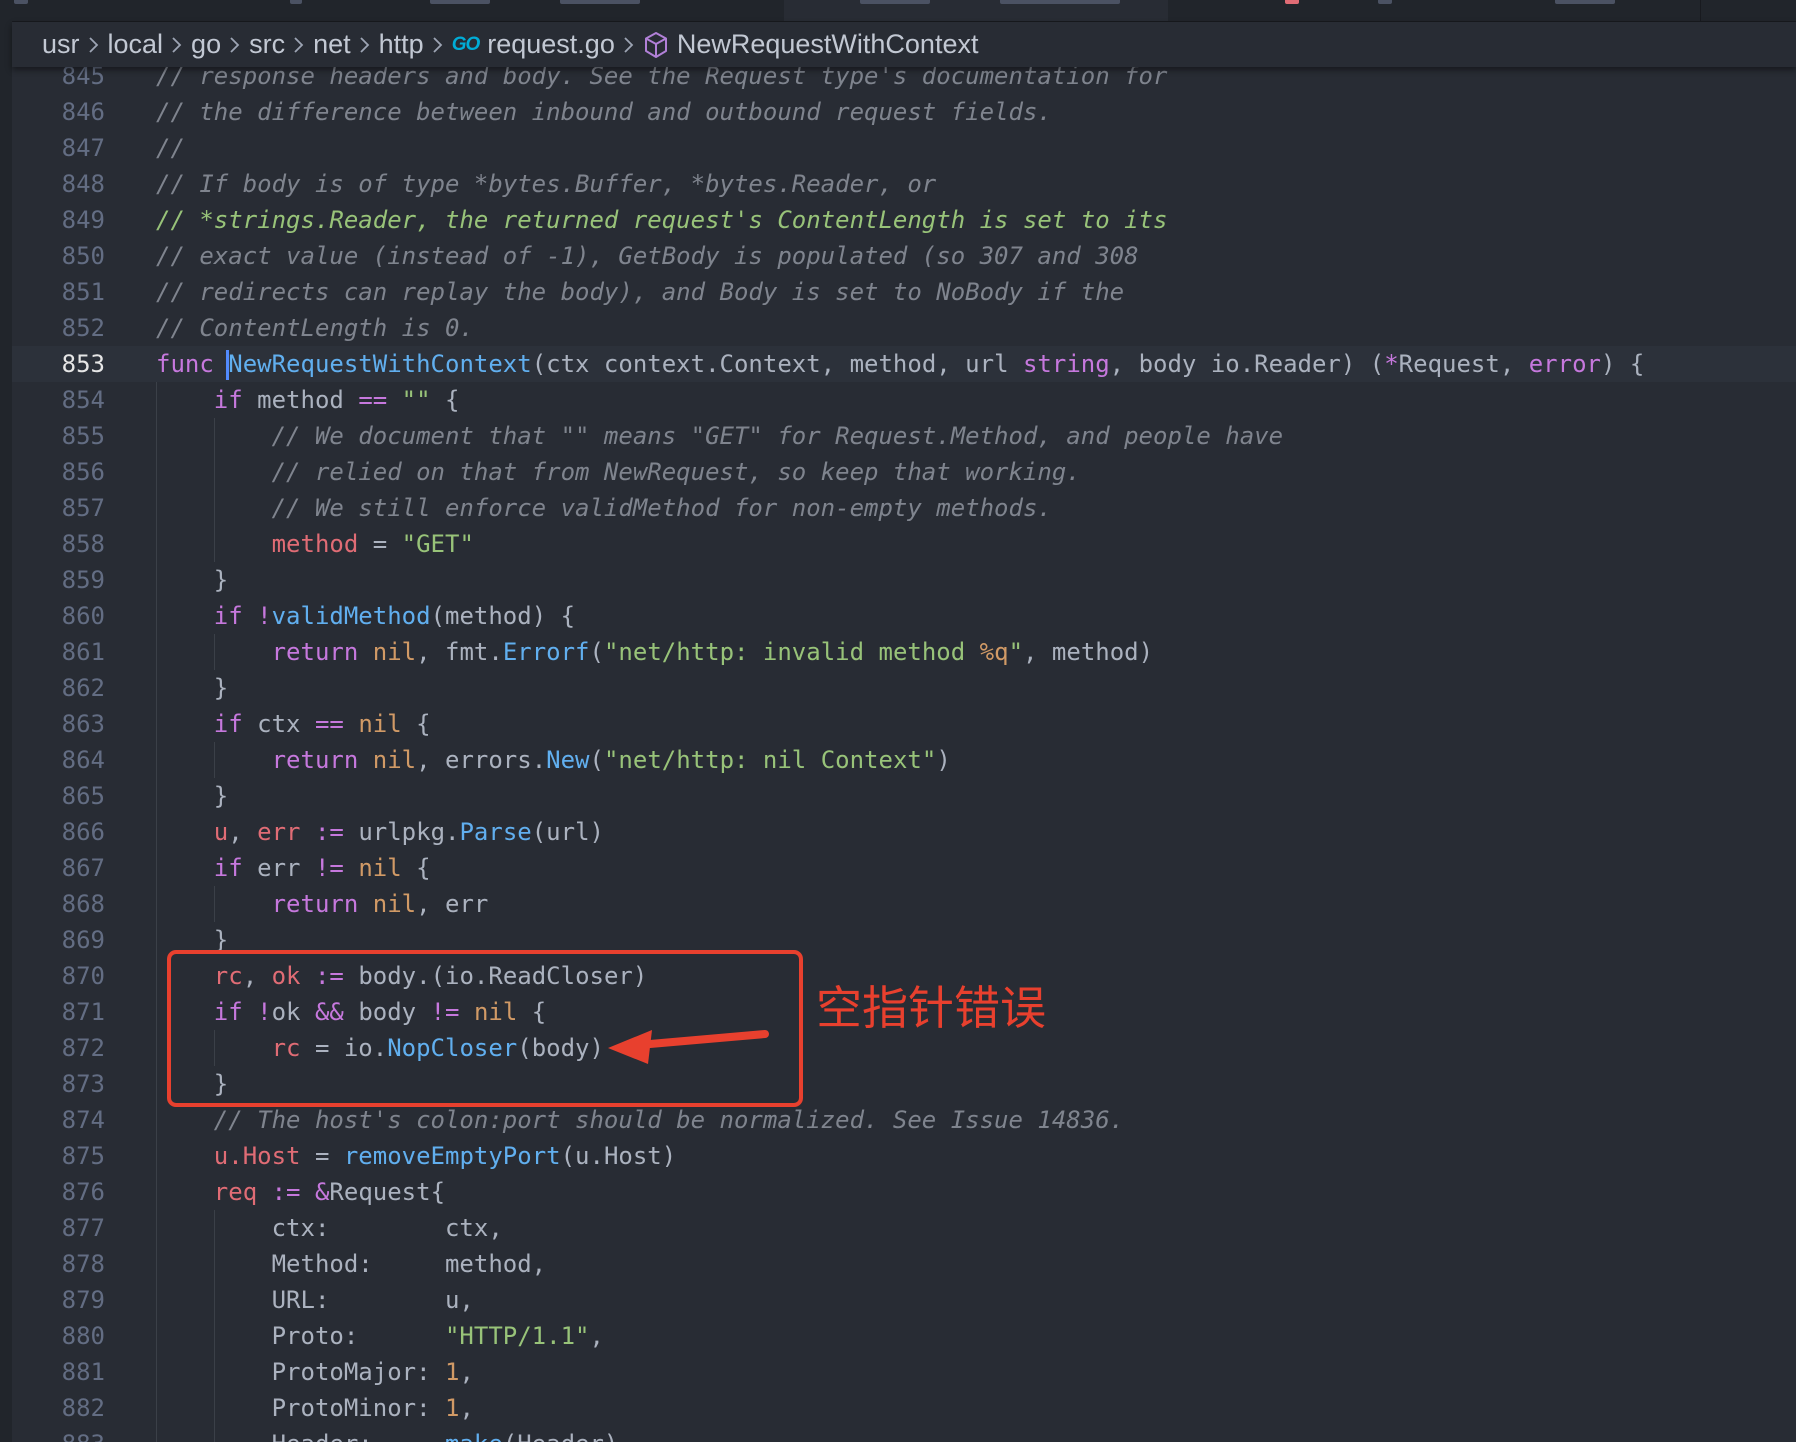  Describe the element at coordinates (904, 148) in the screenshot. I see `code-line: 847 //` at that location.